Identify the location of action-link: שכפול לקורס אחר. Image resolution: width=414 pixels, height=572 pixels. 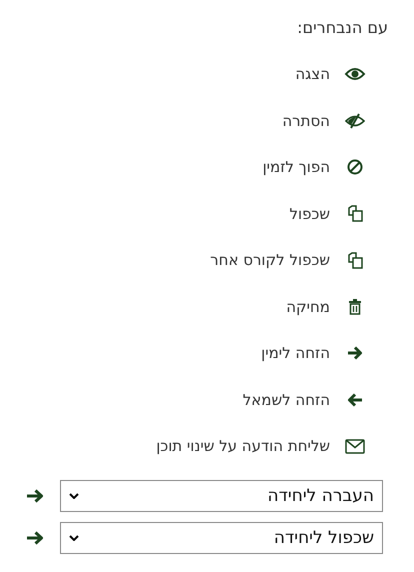
(270, 260).